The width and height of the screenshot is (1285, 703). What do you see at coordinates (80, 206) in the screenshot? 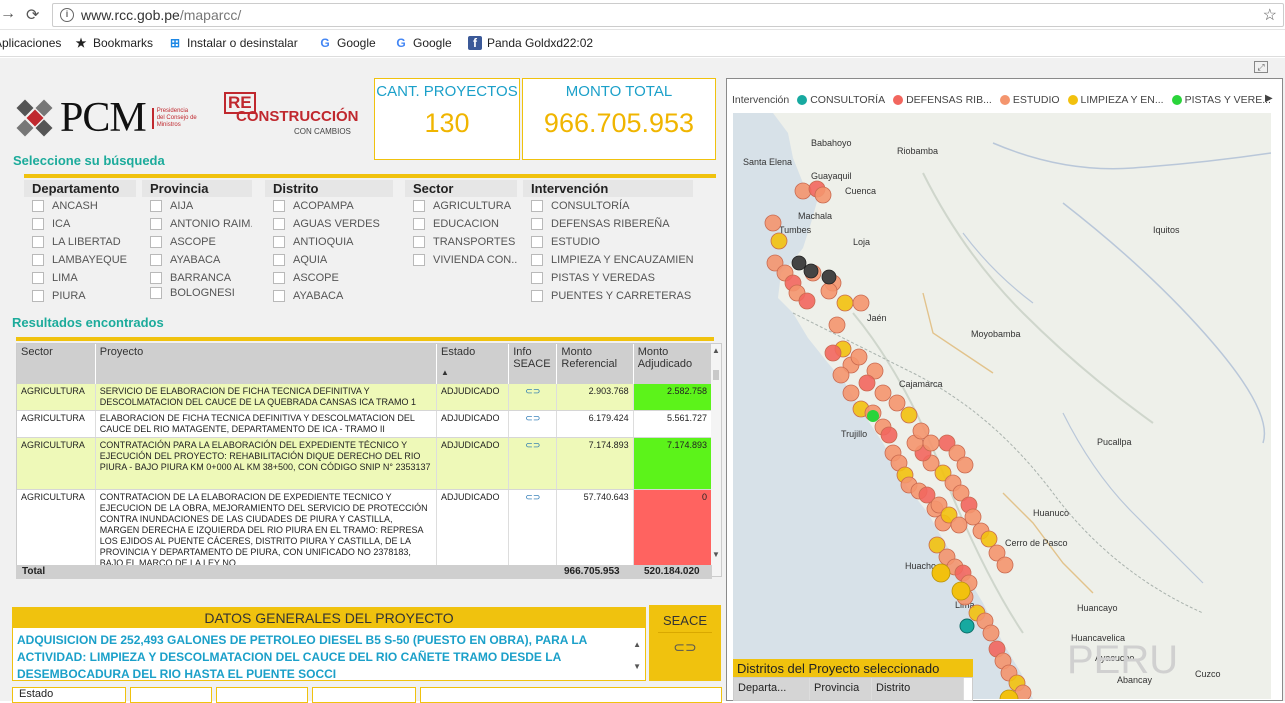
I see `filter-option: ANCASH` at bounding box center [80, 206].